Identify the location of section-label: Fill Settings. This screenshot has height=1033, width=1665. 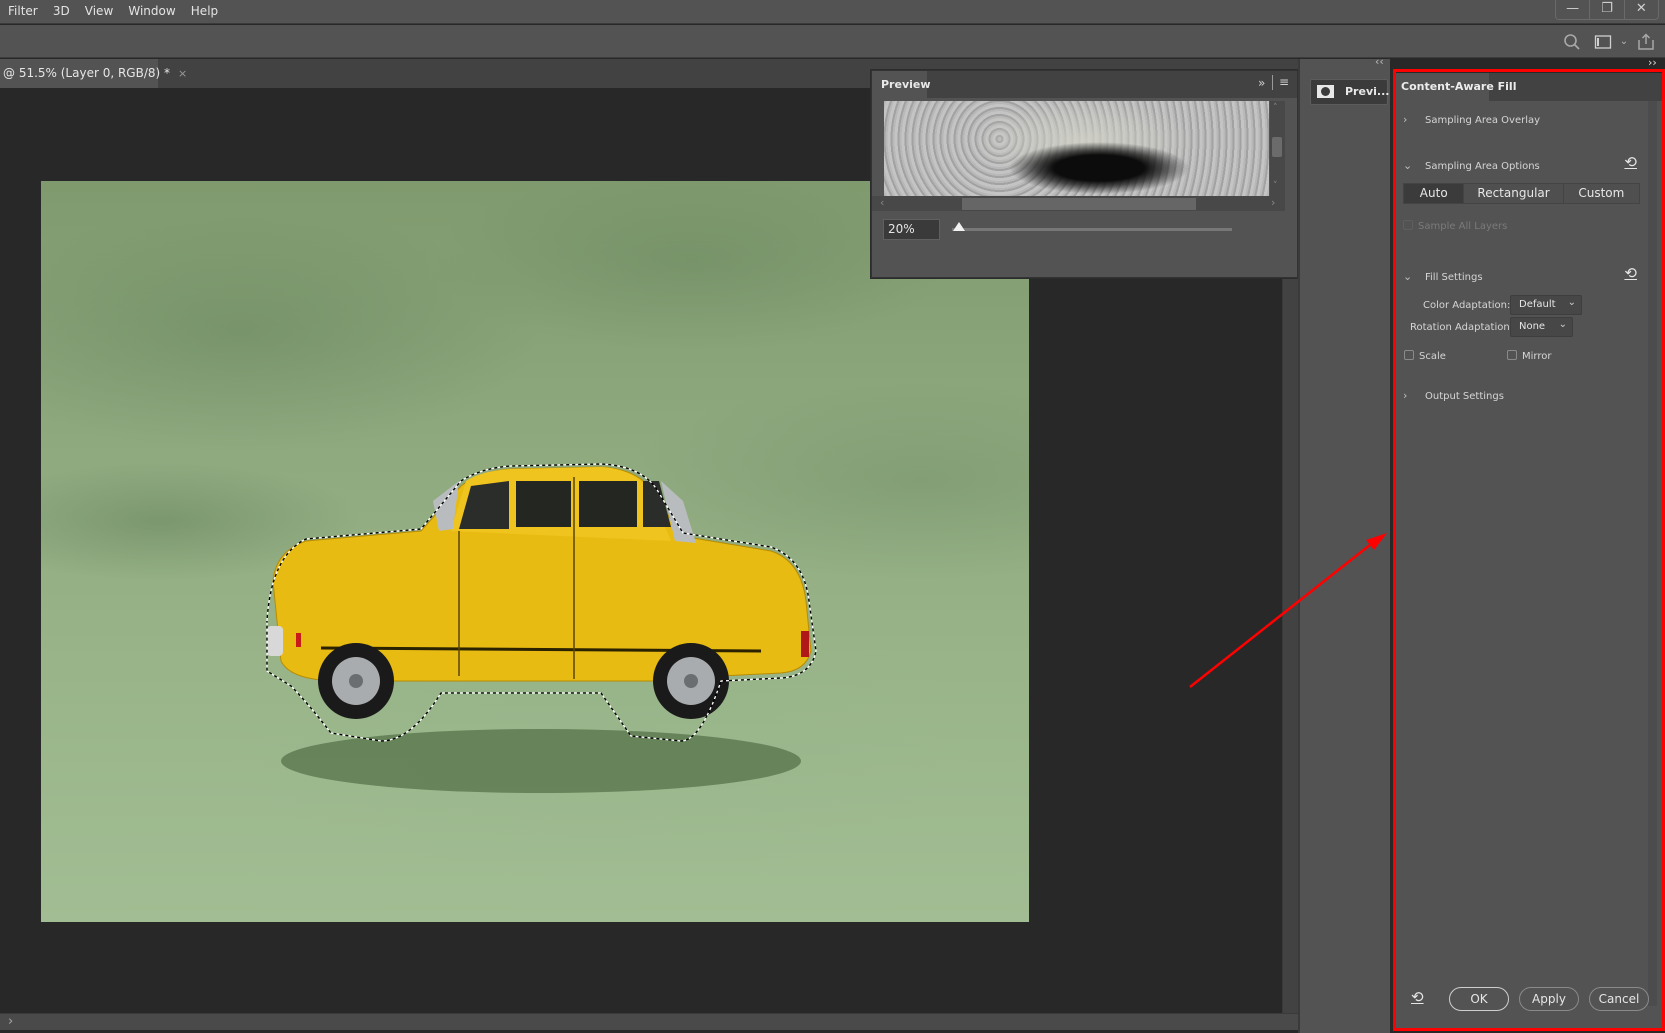
(1454, 277).